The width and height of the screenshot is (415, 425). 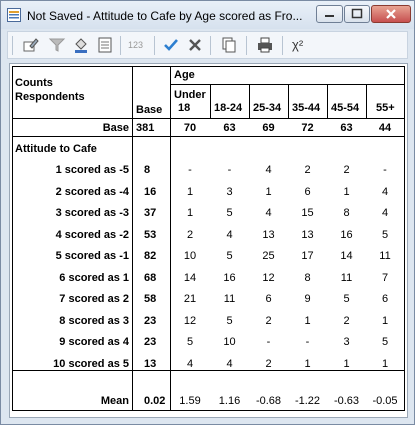 What do you see at coordinates (267, 108) in the screenshot?
I see `age-col-header: 25-34` at bounding box center [267, 108].